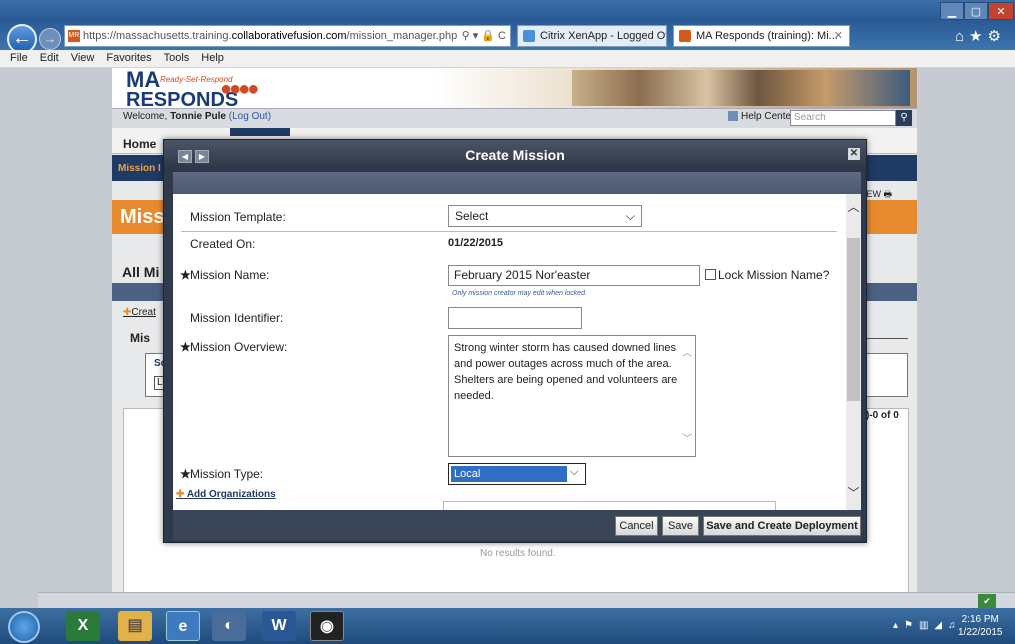  Describe the element at coordinates (157, 36) in the screenshot. I see `url-prefix: https://massachusetts.training.` at that location.